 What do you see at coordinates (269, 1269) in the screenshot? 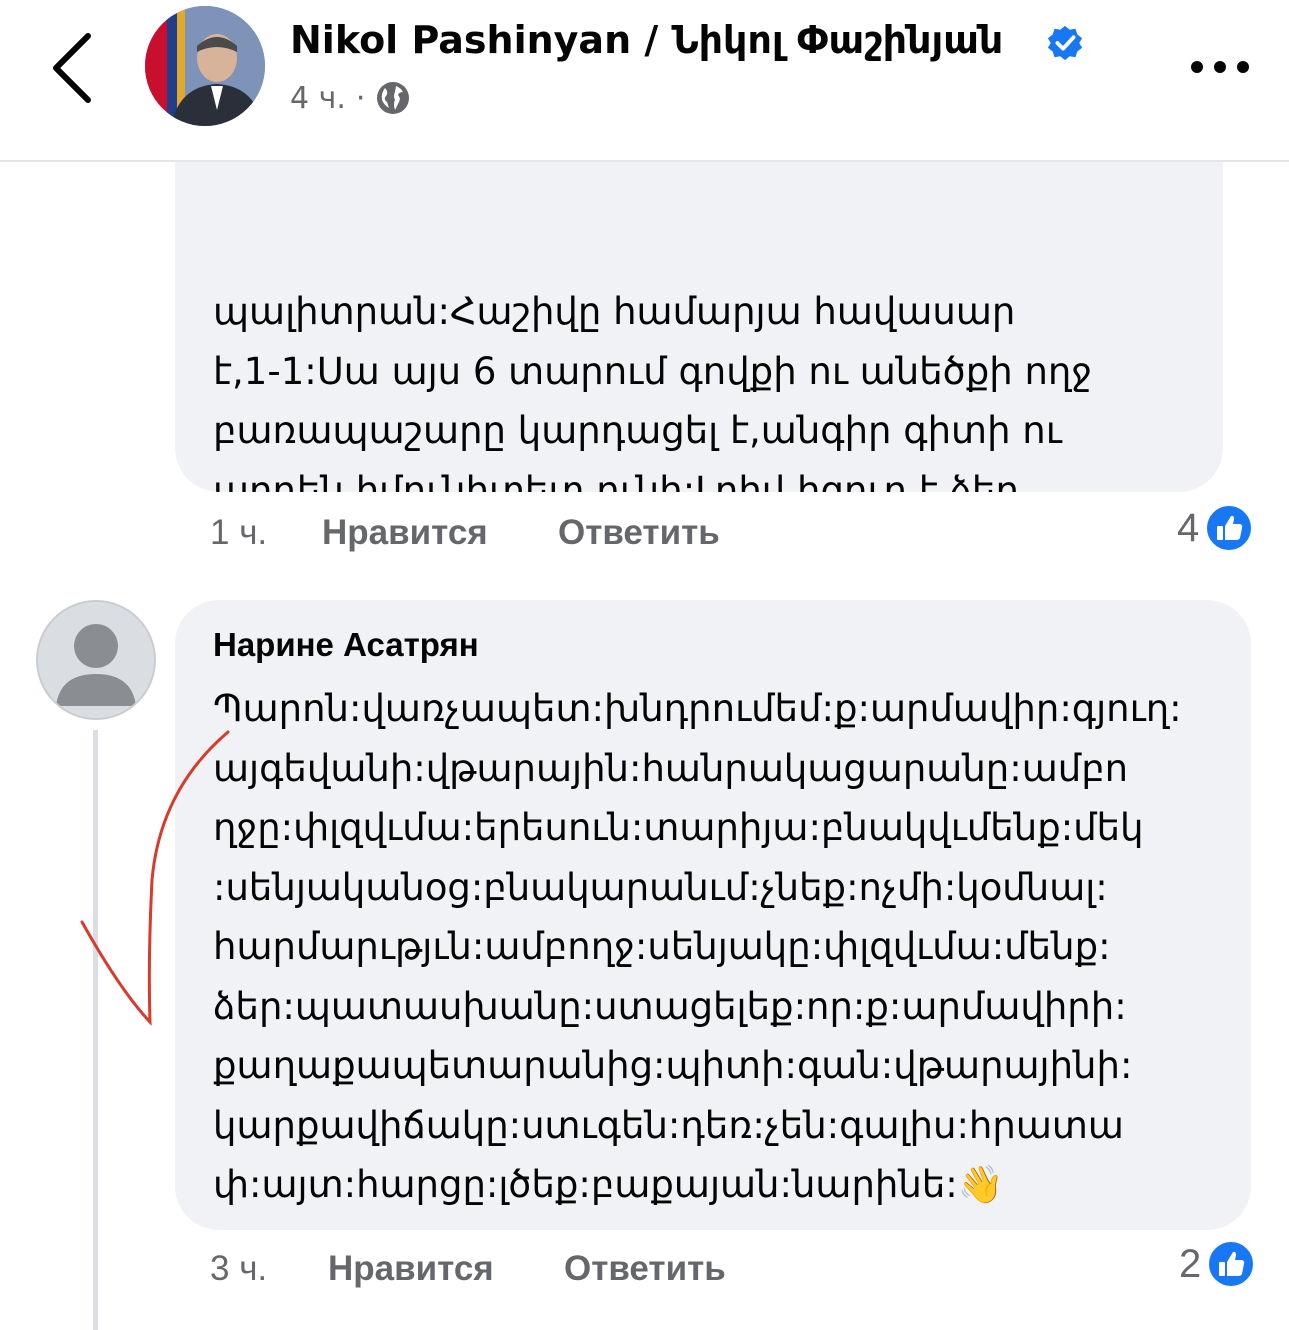
I see `comment-time: 3 ч.` at bounding box center [269, 1269].